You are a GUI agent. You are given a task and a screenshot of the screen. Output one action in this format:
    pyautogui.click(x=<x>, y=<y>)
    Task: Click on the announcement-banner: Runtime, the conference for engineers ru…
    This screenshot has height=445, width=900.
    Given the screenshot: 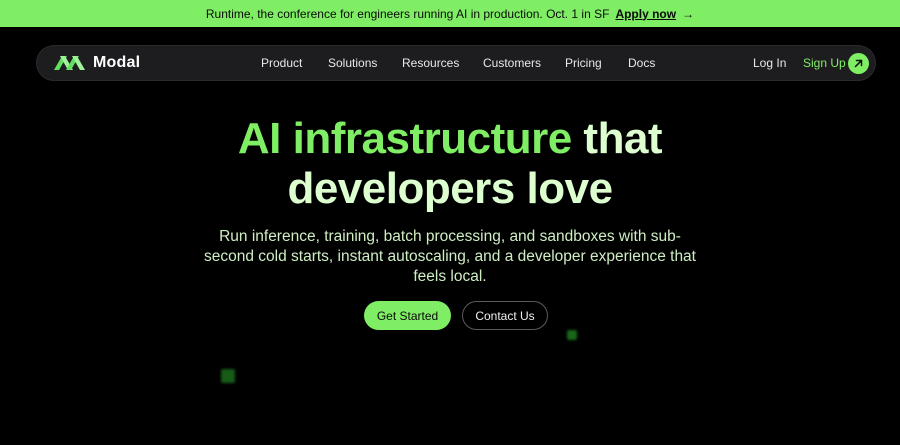 What is the action you would take?
    pyautogui.click(x=450, y=13)
    